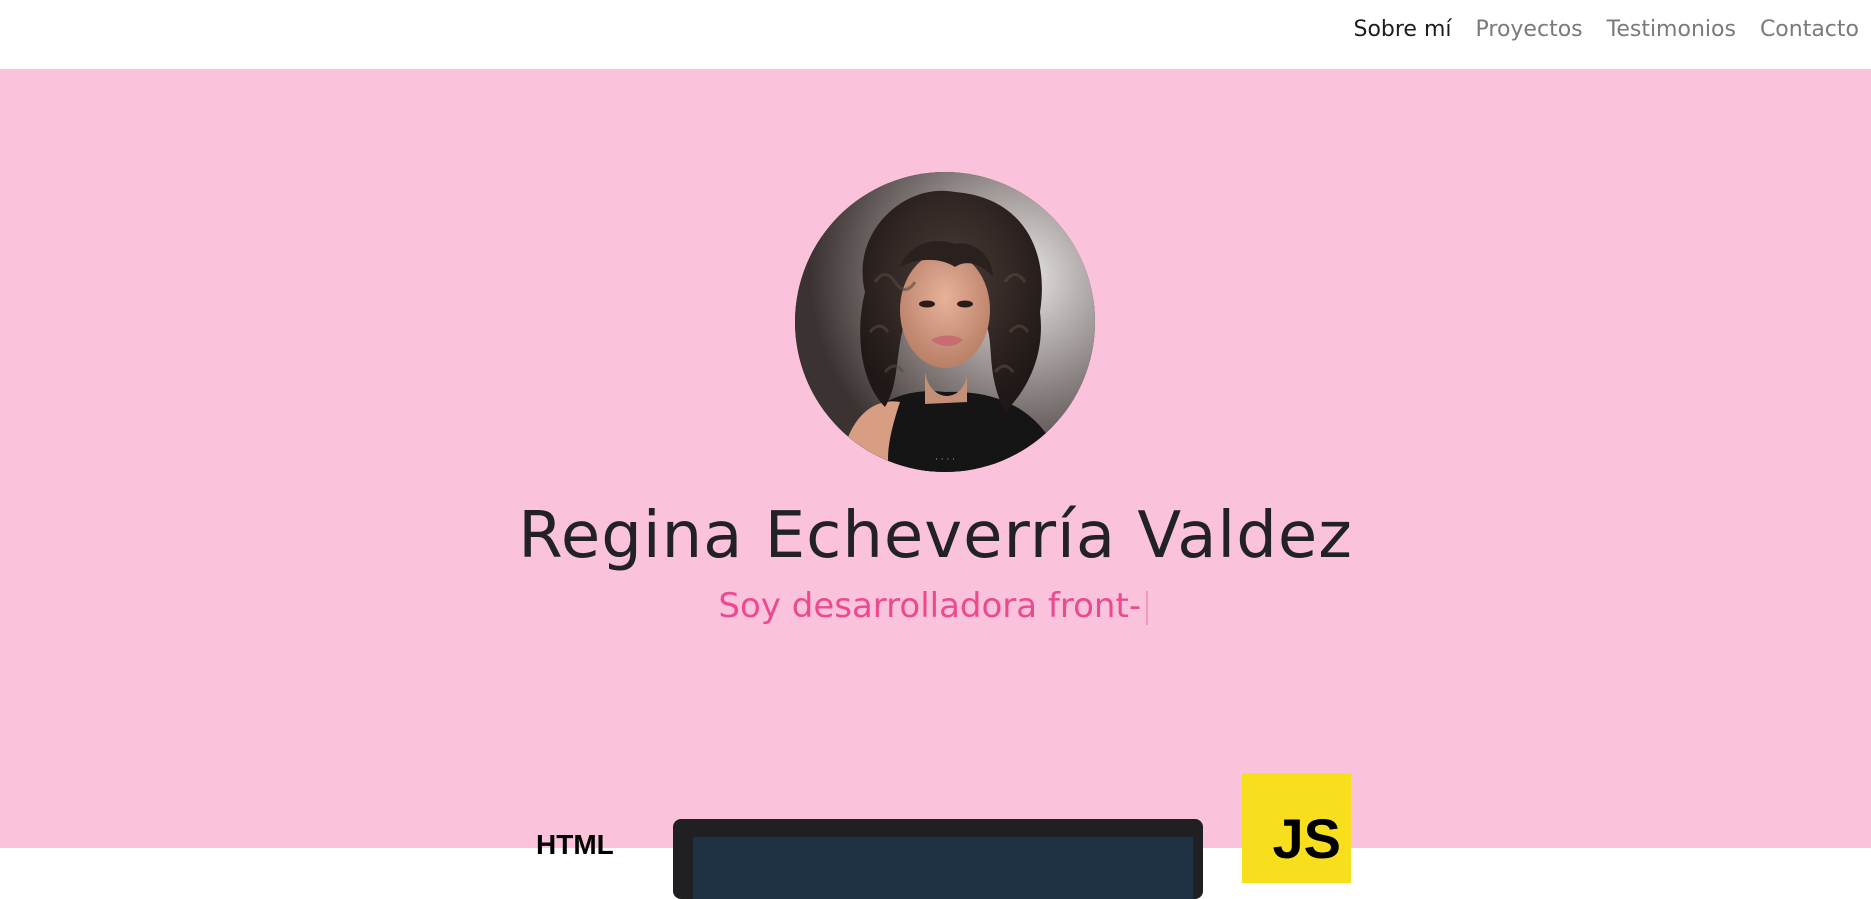 The height and width of the screenshot is (899, 1871). I want to click on javascript-logo-icon: JS, so click(1296, 828).